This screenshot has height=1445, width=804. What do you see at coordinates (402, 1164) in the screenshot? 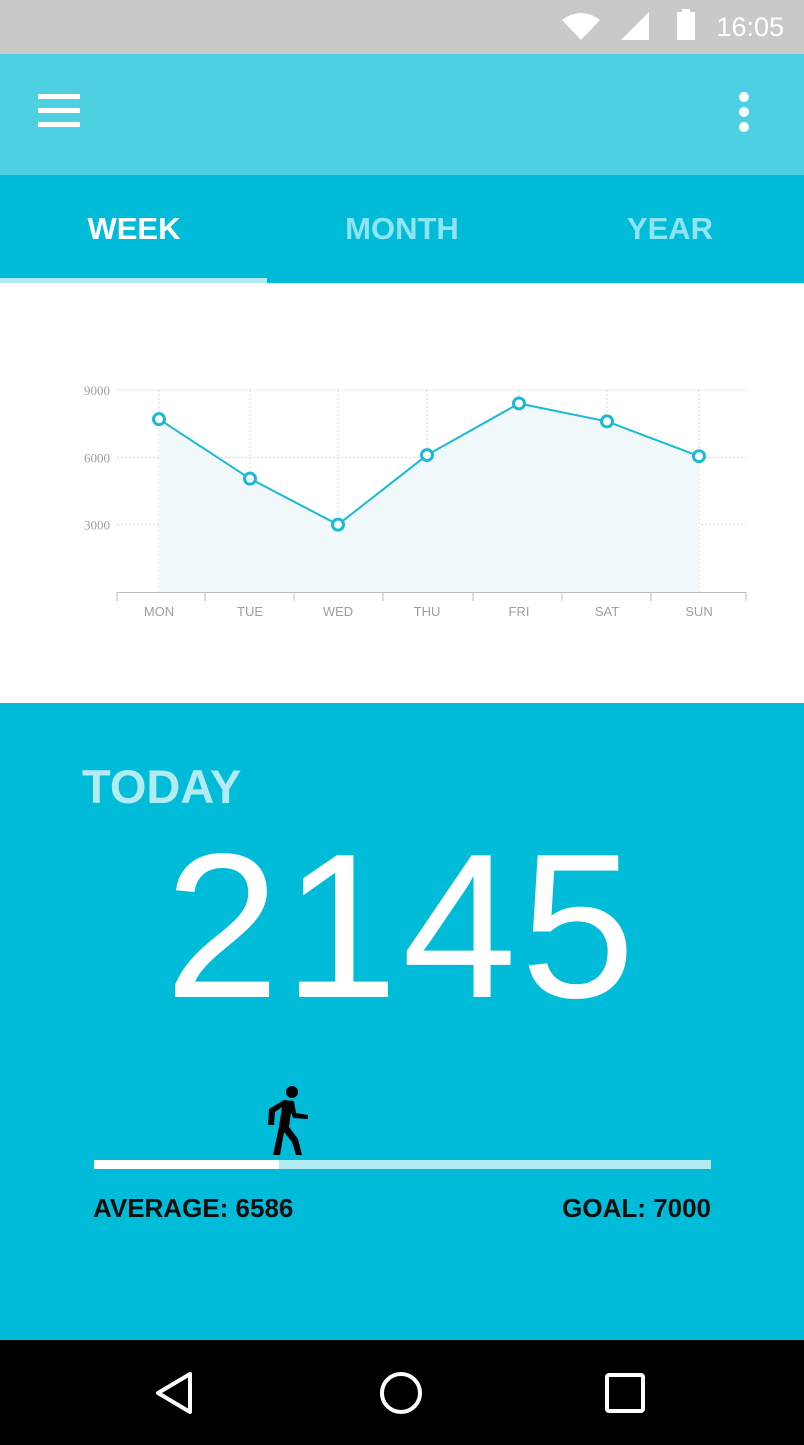
I see `progress-bar` at bounding box center [402, 1164].